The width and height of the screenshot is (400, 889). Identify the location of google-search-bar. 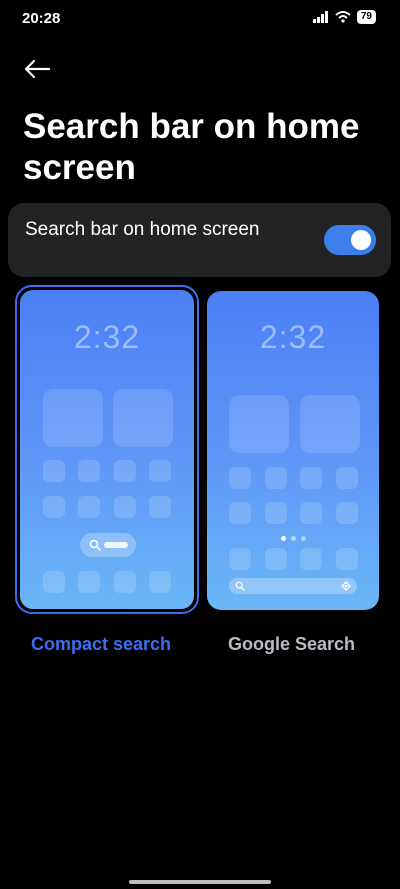
(293, 586).